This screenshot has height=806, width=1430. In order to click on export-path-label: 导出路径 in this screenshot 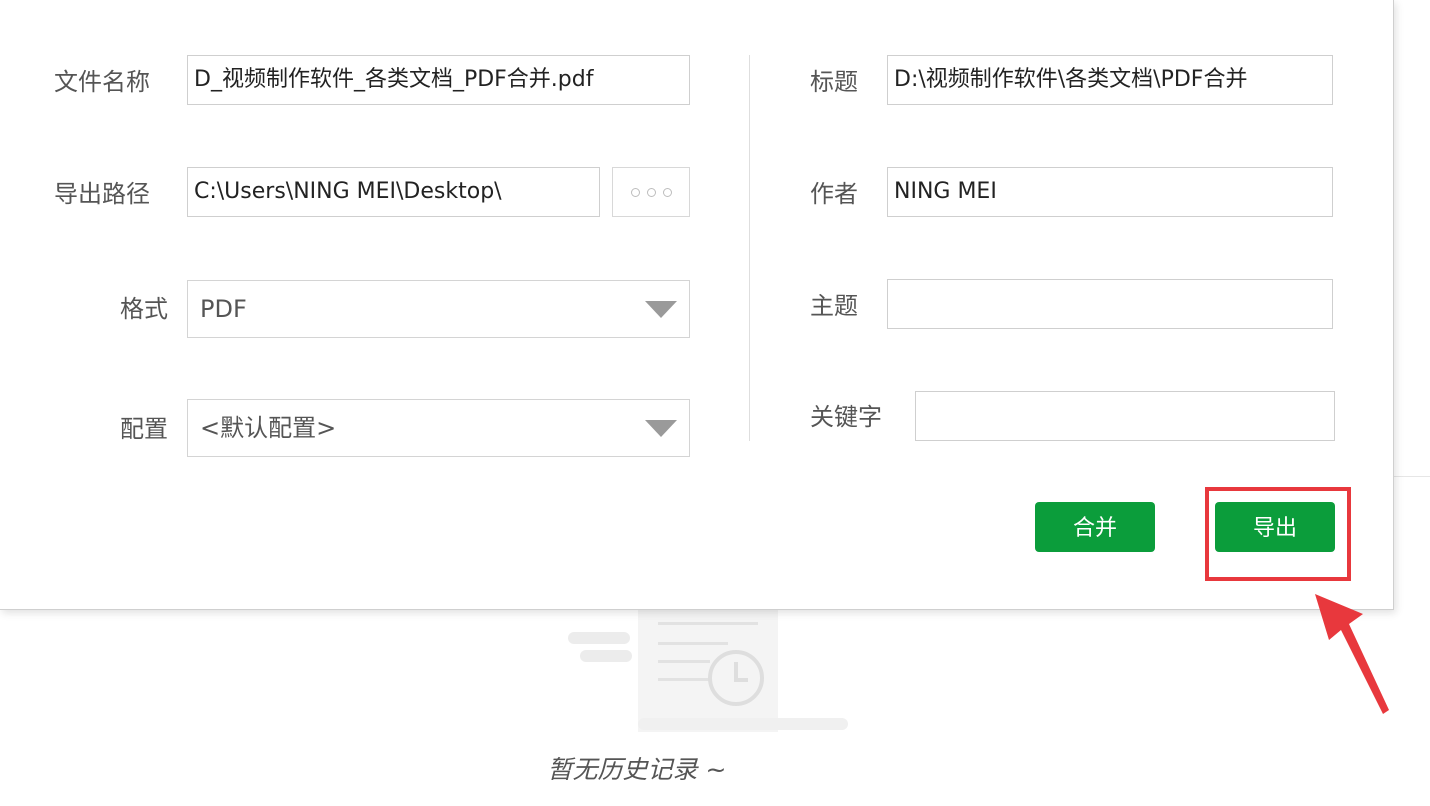, I will do `click(102, 194)`.